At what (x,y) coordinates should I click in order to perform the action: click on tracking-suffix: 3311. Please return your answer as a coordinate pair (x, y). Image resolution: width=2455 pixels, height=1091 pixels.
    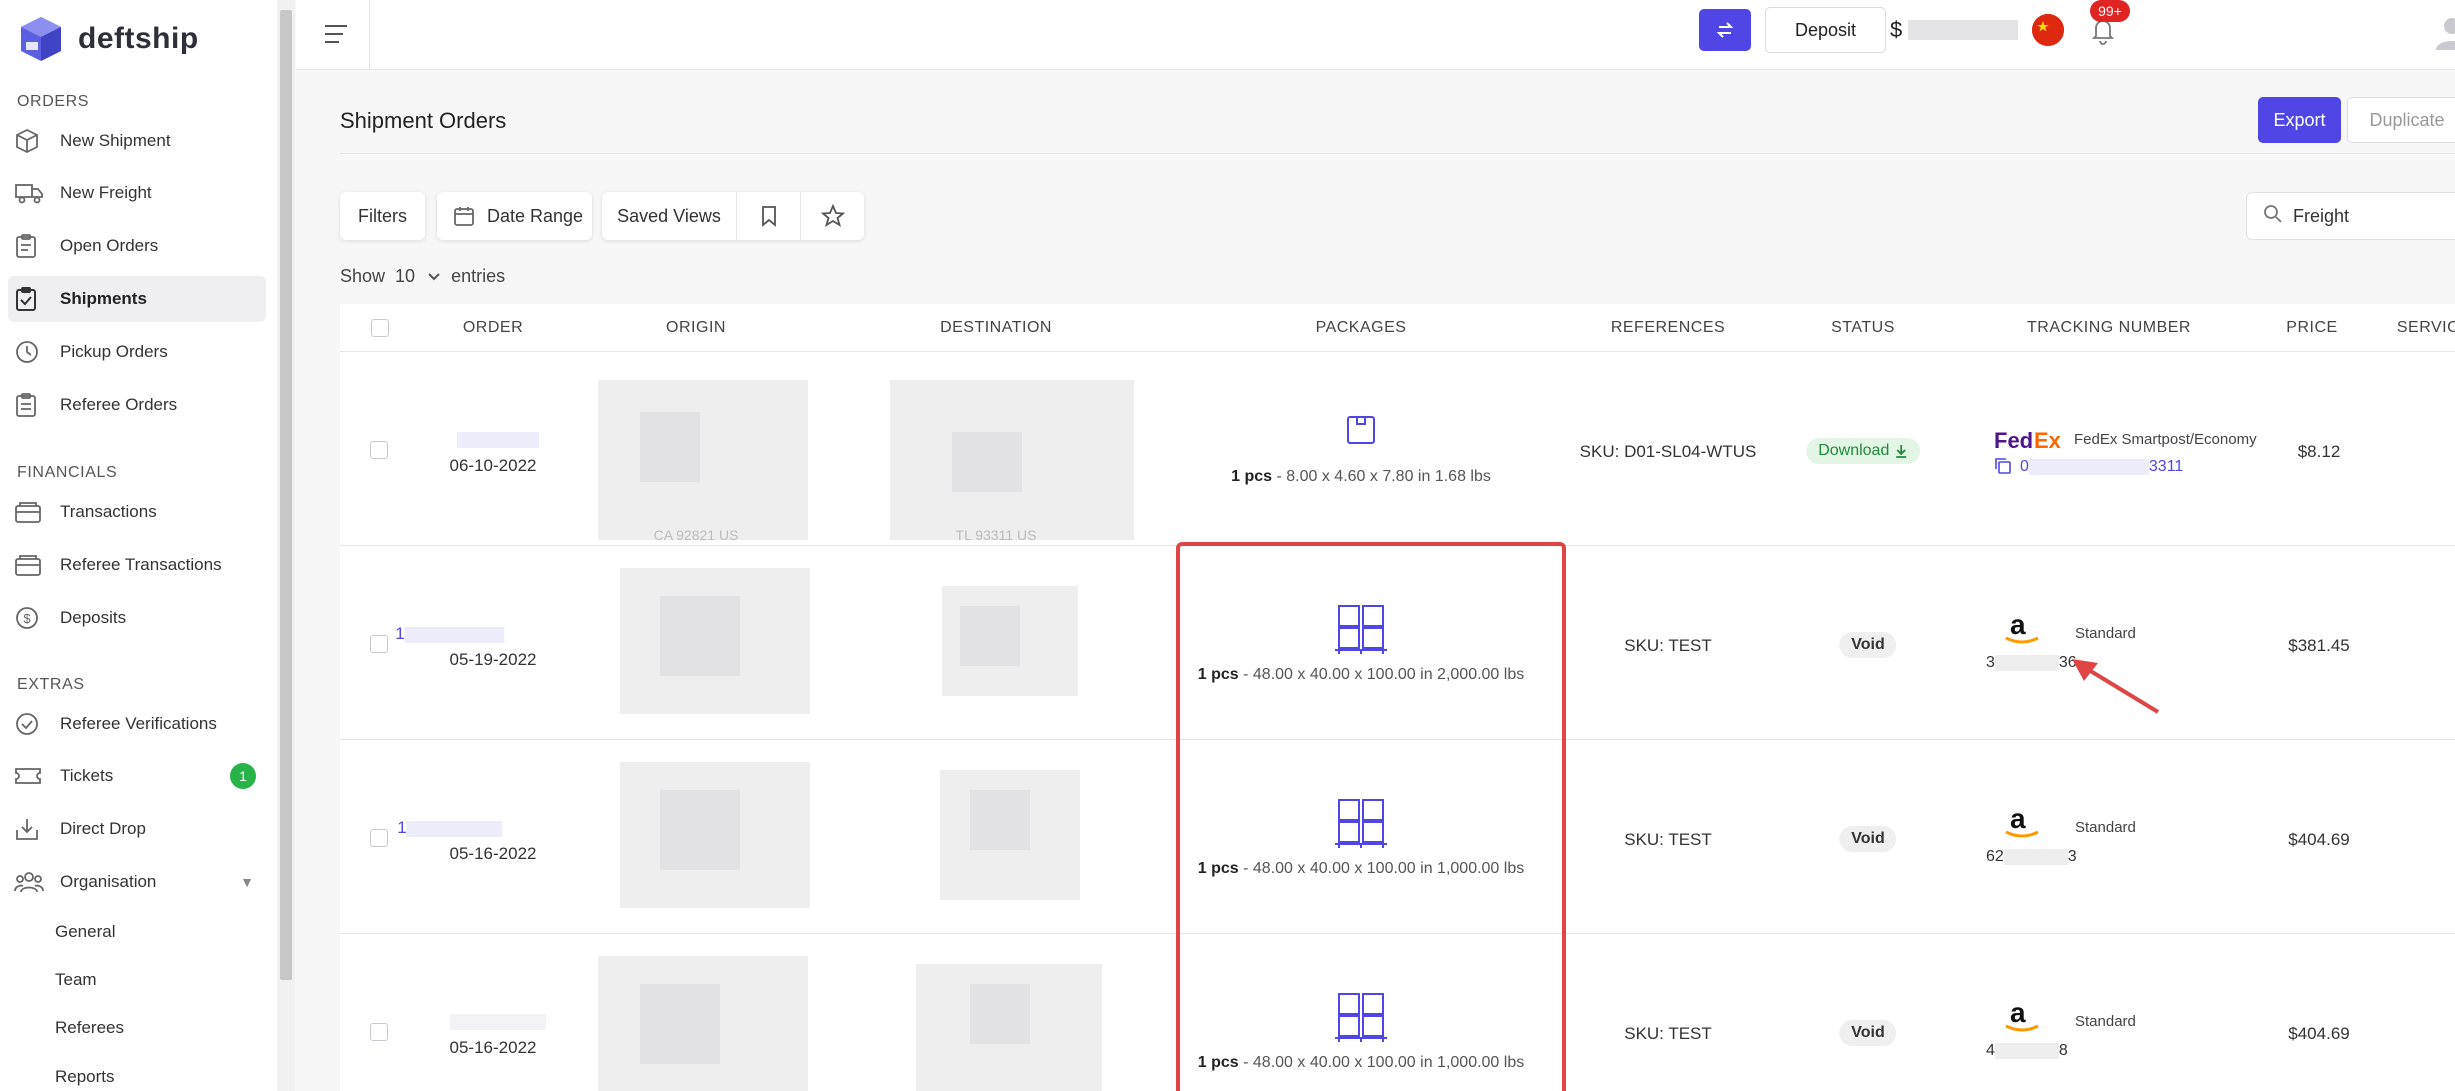
    Looking at the image, I should click on (2166, 466).